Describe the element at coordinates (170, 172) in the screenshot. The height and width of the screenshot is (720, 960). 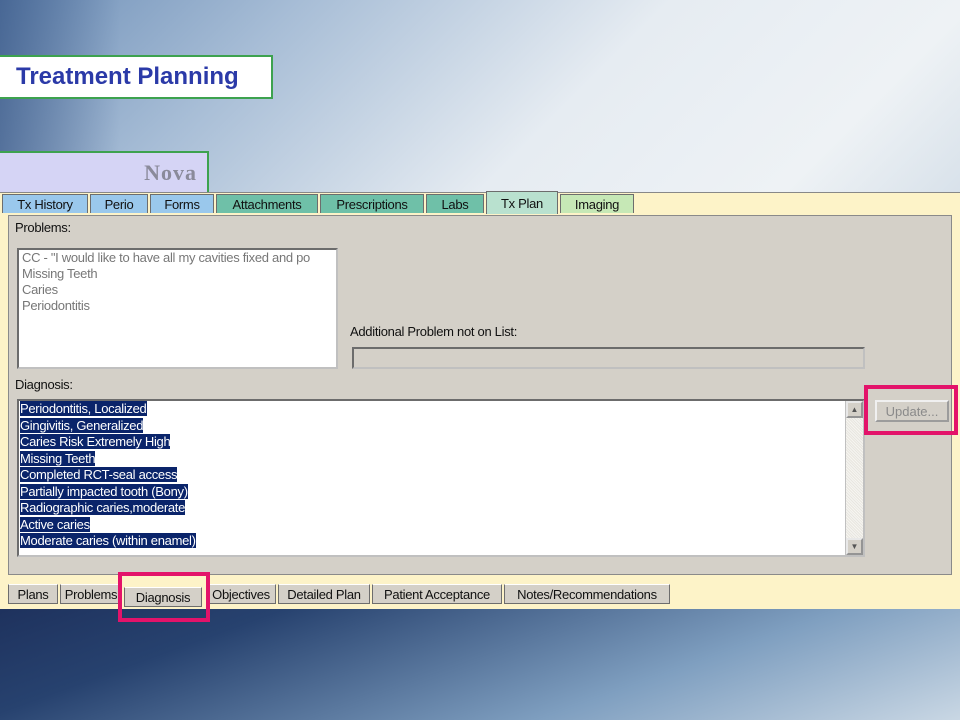
I see `app-name: Nova` at that location.